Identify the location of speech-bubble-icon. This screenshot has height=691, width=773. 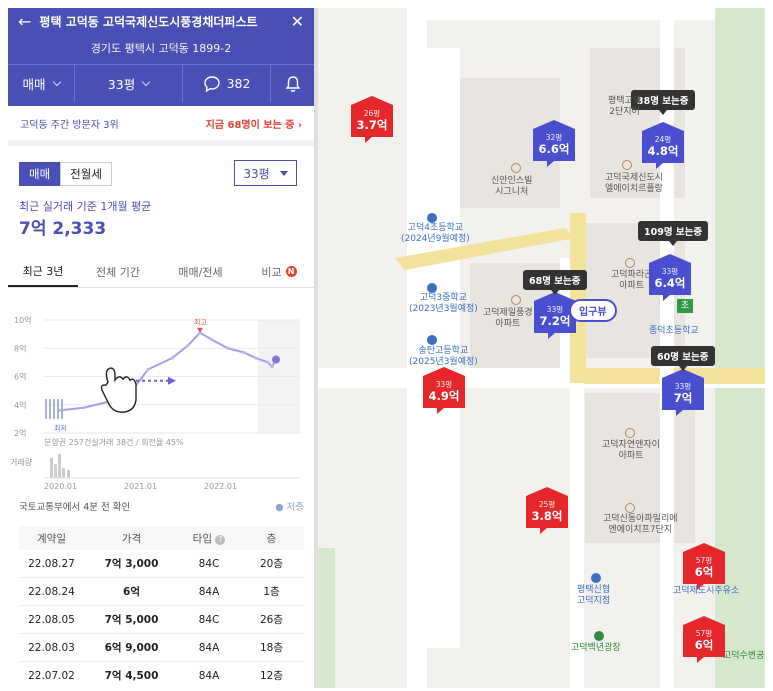
(211, 83).